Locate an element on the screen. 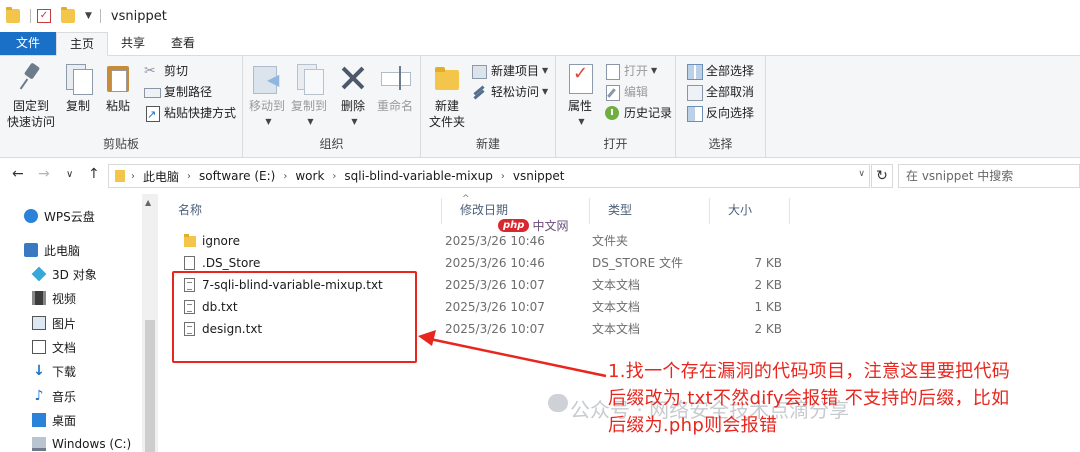 This screenshot has height=452, width=1080. php-watermark: php 中文网 is located at coordinates (542, 225).